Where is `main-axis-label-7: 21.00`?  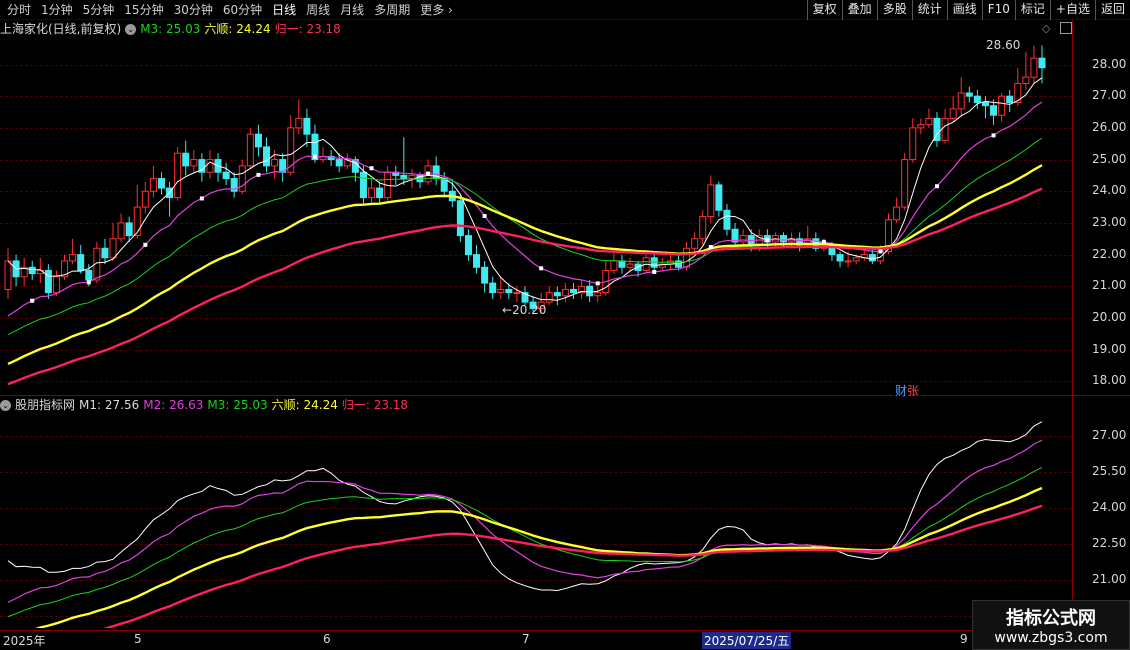
main-axis-label-7: 21.00 is located at coordinates (1109, 285).